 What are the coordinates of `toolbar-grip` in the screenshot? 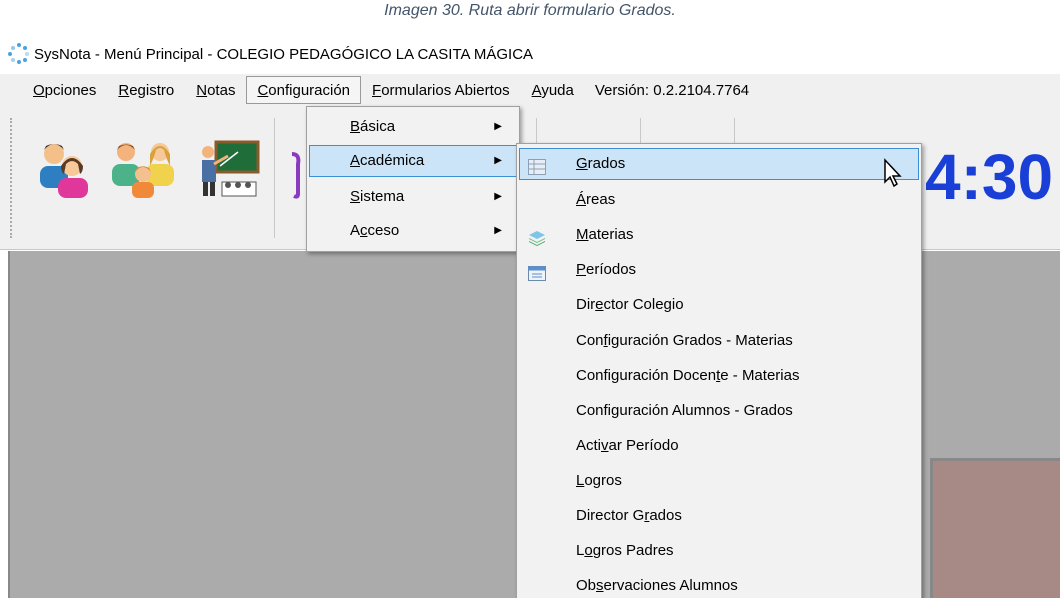 It's located at (11, 178).